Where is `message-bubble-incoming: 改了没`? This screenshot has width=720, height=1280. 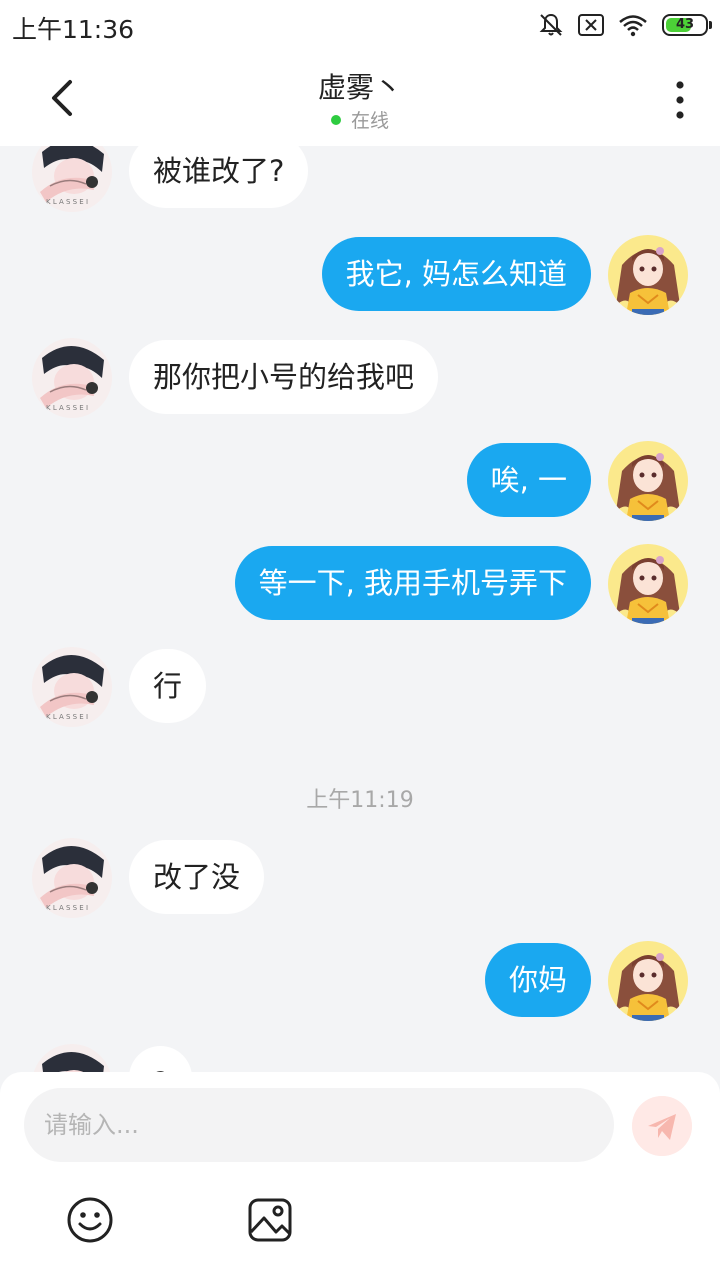
message-bubble-incoming: 改了没 is located at coordinates (197, 877).